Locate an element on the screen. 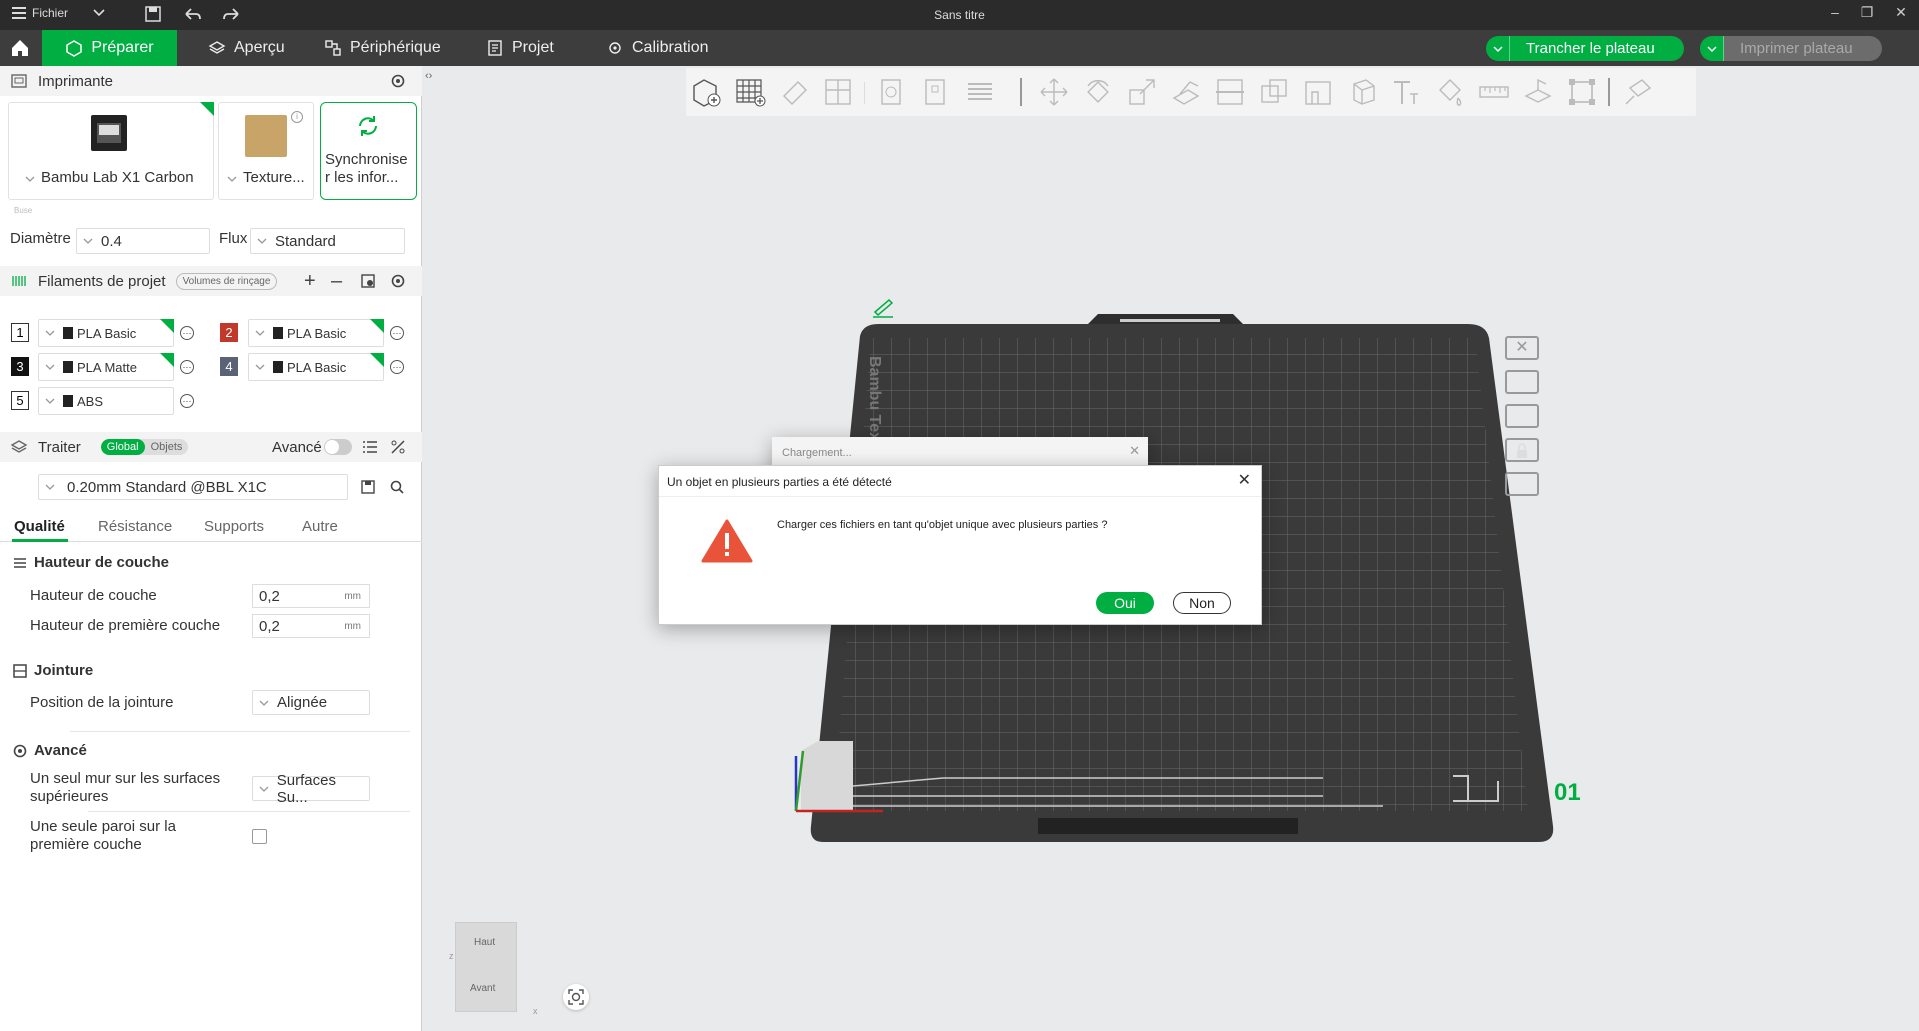  delete-plate-button: ✕ is located at coordinates (1522, 348).